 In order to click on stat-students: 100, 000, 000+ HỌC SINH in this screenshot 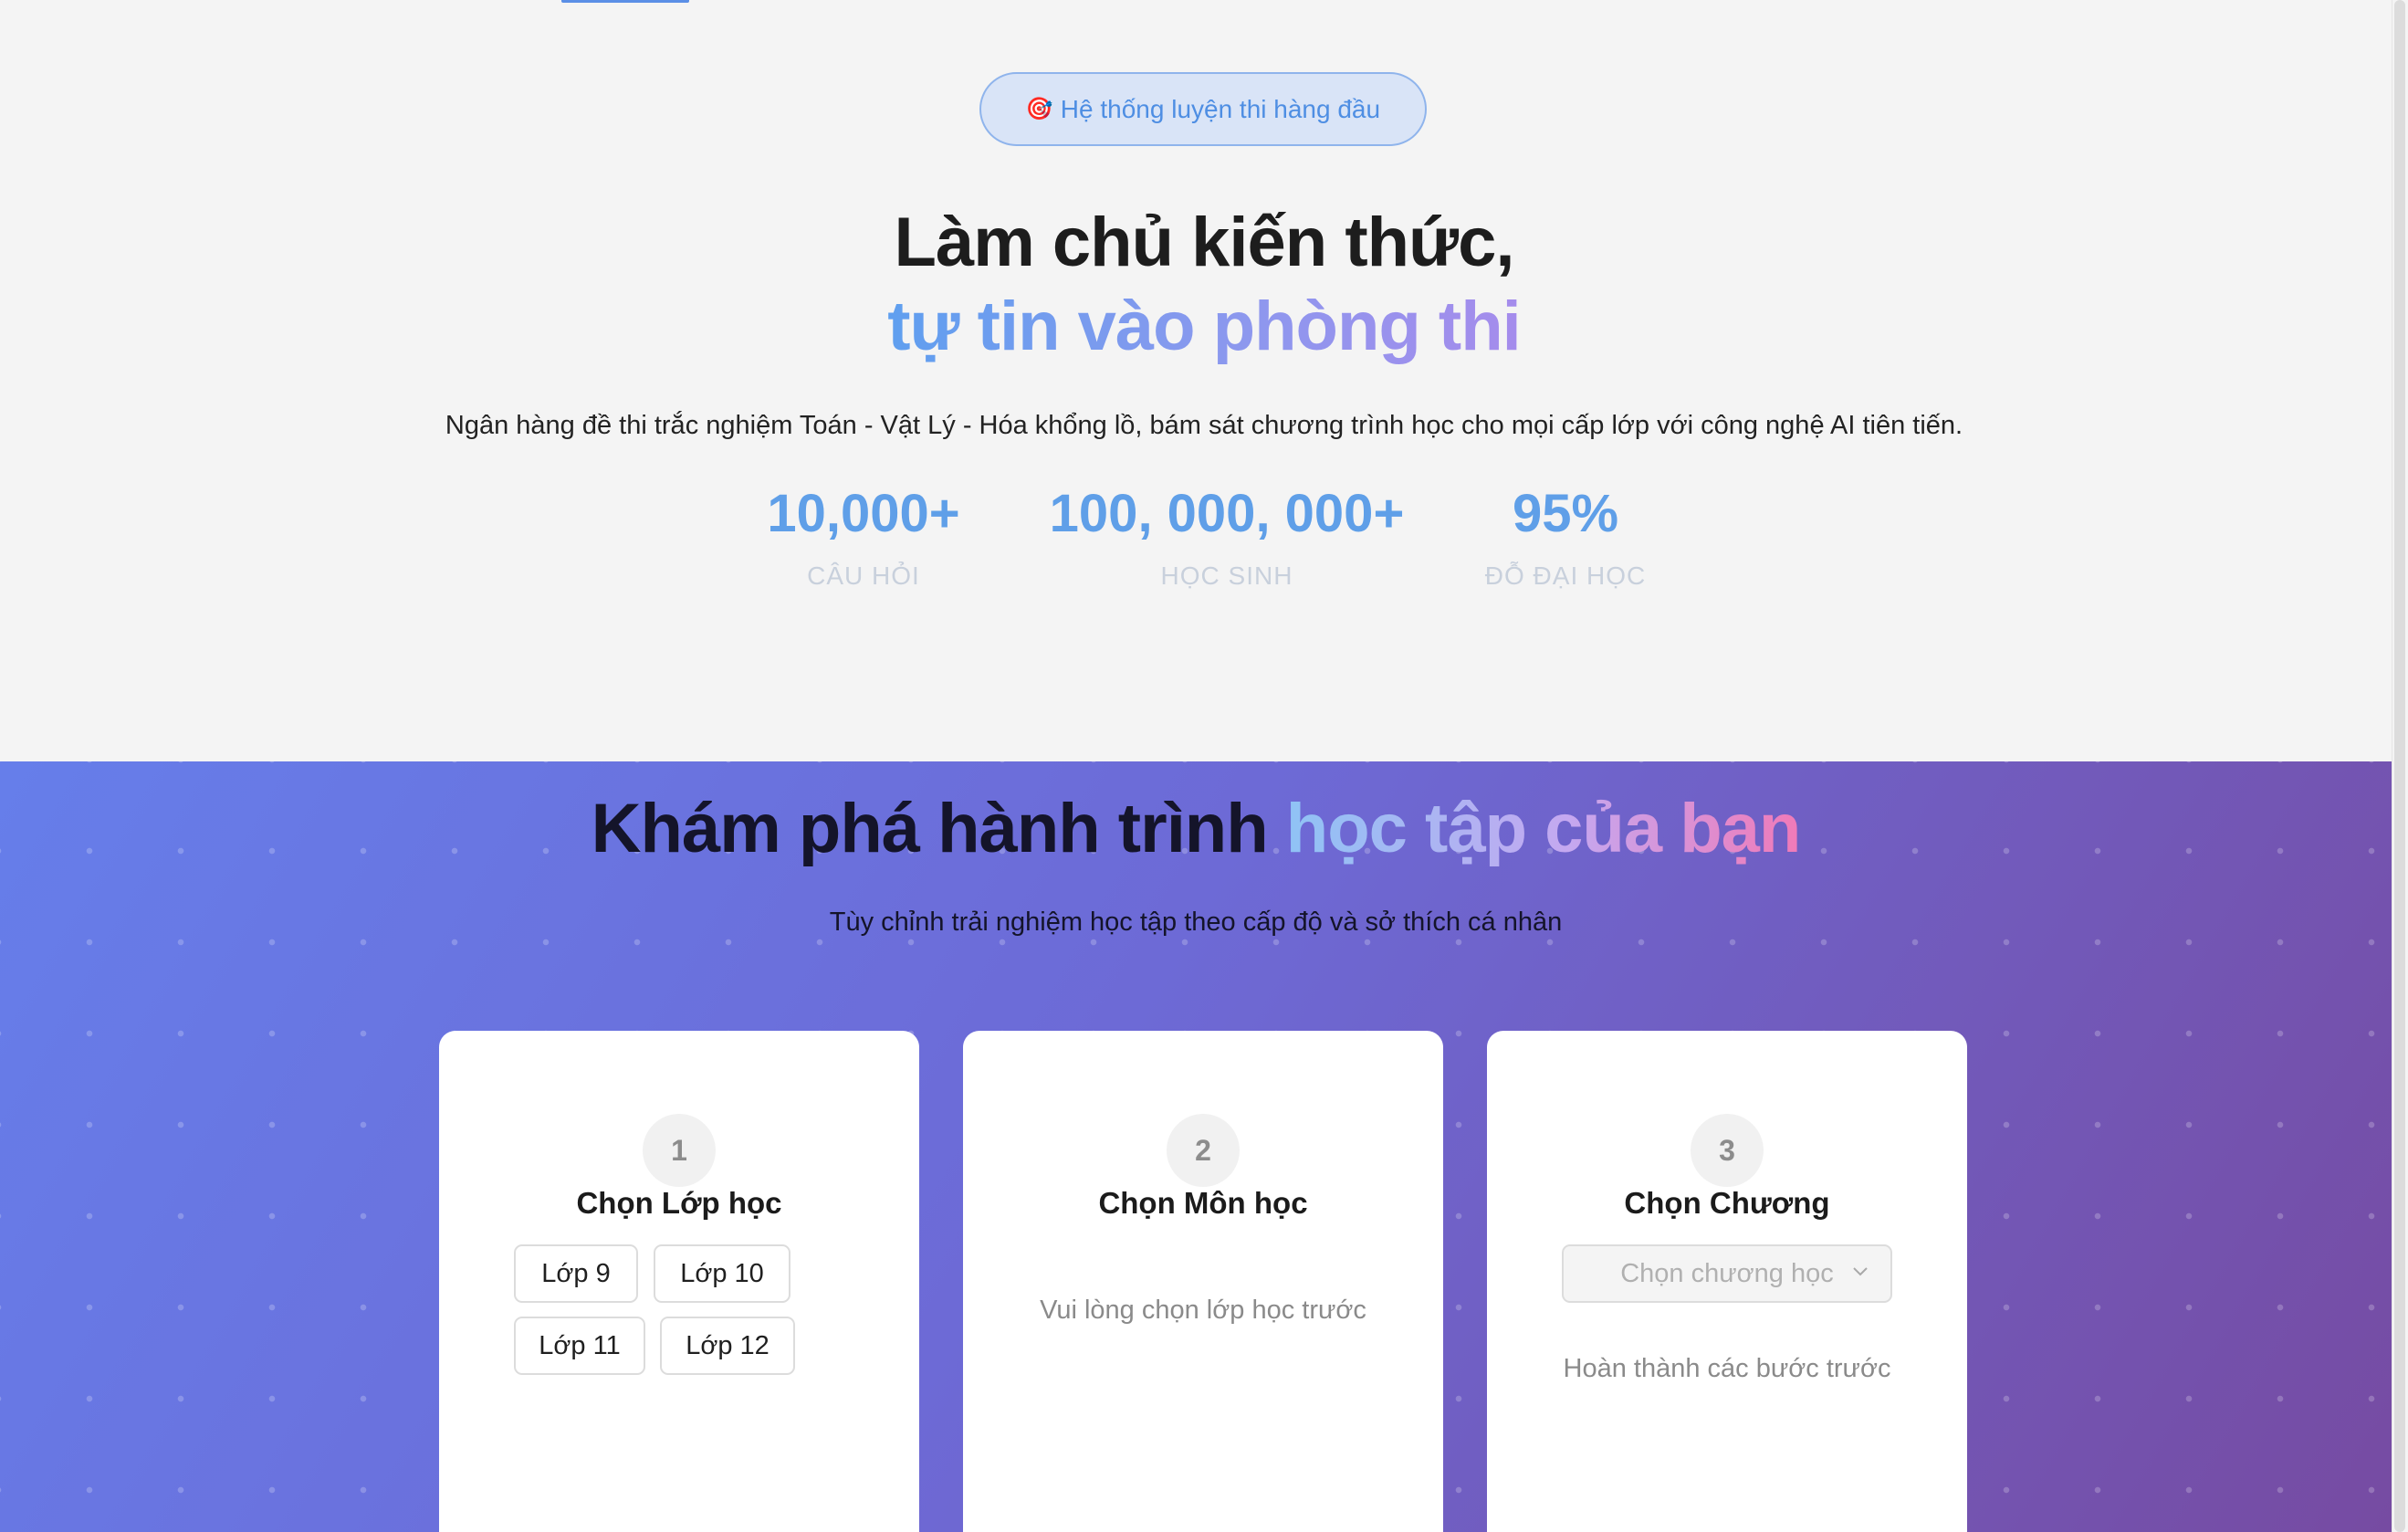, I will do `click(1227, 535)`.